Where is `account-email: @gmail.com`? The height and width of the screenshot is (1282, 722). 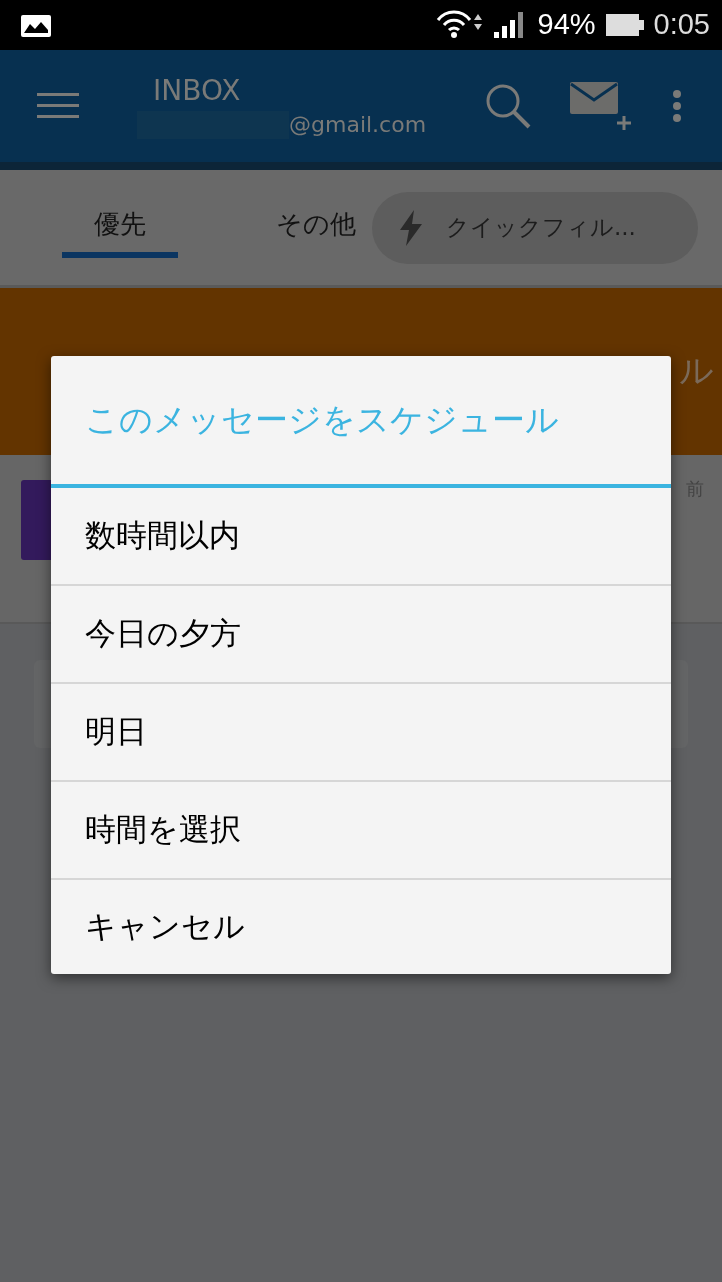 account-email: @gmail.com is located at coordinates (358, 124).